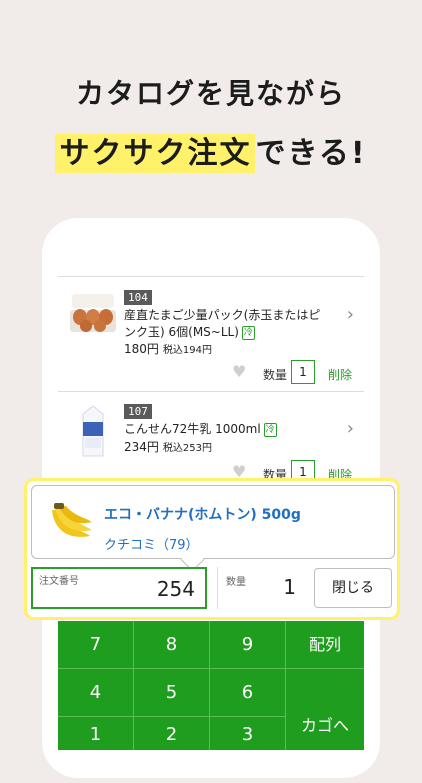 The image size is (422, 783). I want to click on key-2: 2, so click(172, 733).